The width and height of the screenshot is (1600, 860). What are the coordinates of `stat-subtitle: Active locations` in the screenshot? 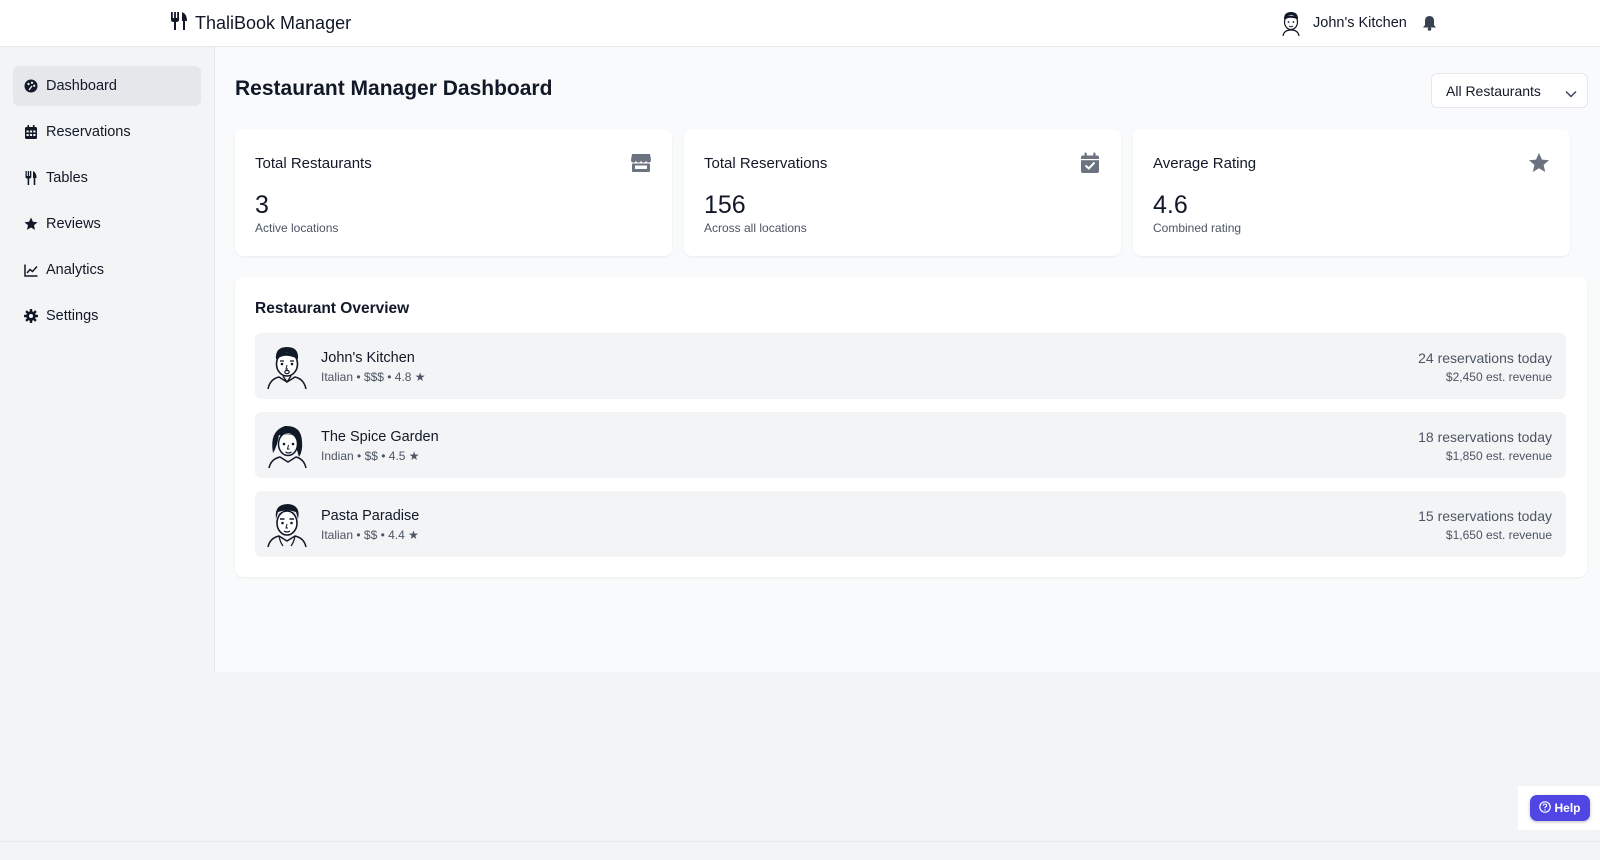 It's located at (297, 228).